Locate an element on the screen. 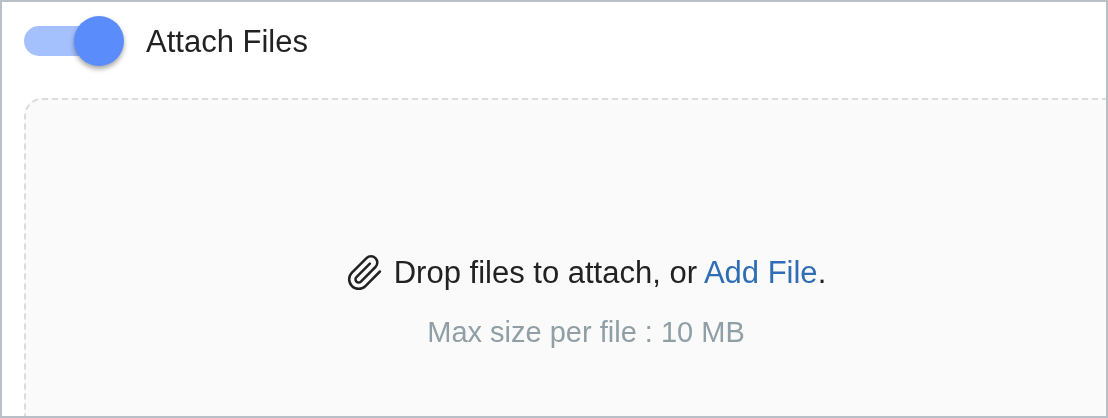 The width and height of the screenshot is (1108, 418). add-file-link: Add File is located at coordinates (760, 272).